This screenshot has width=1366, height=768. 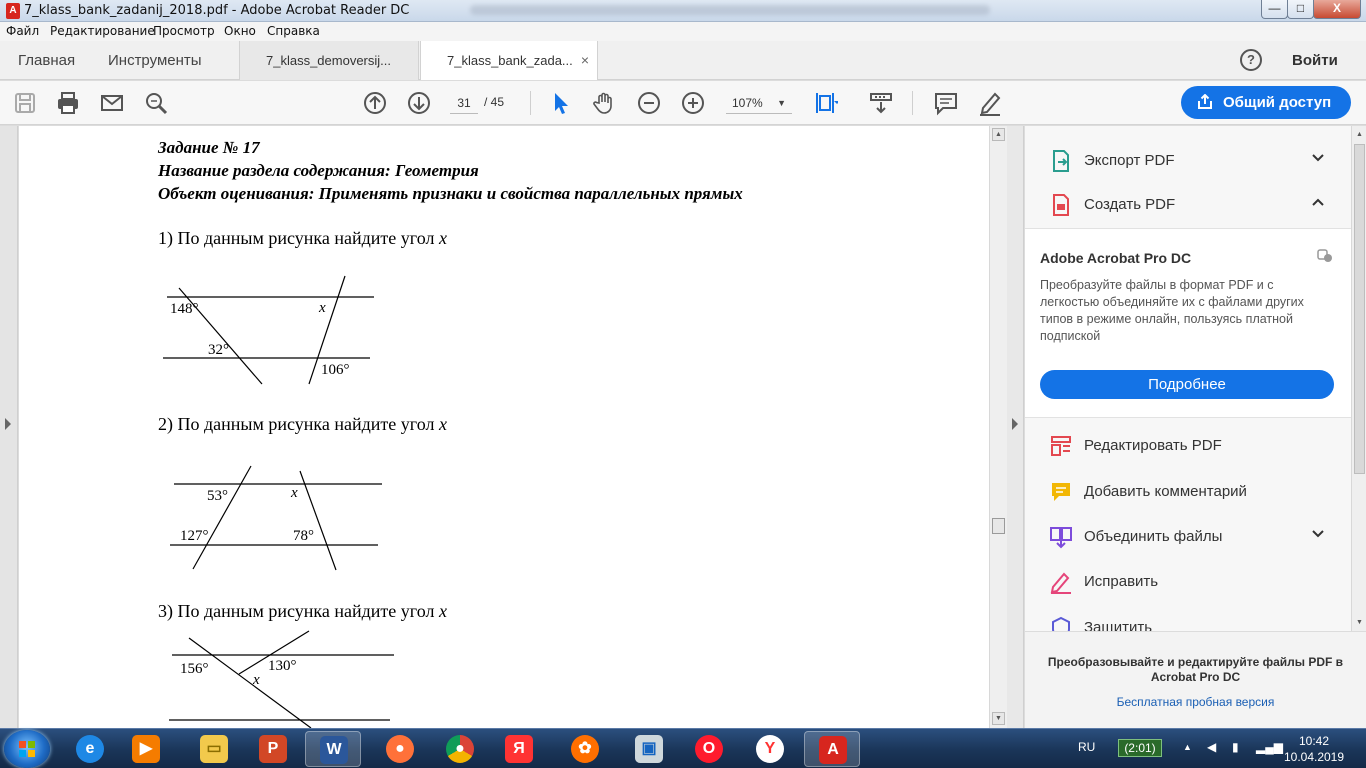 I want to click on clock-date: 10.04.2019, so click(x=1314, y=757).